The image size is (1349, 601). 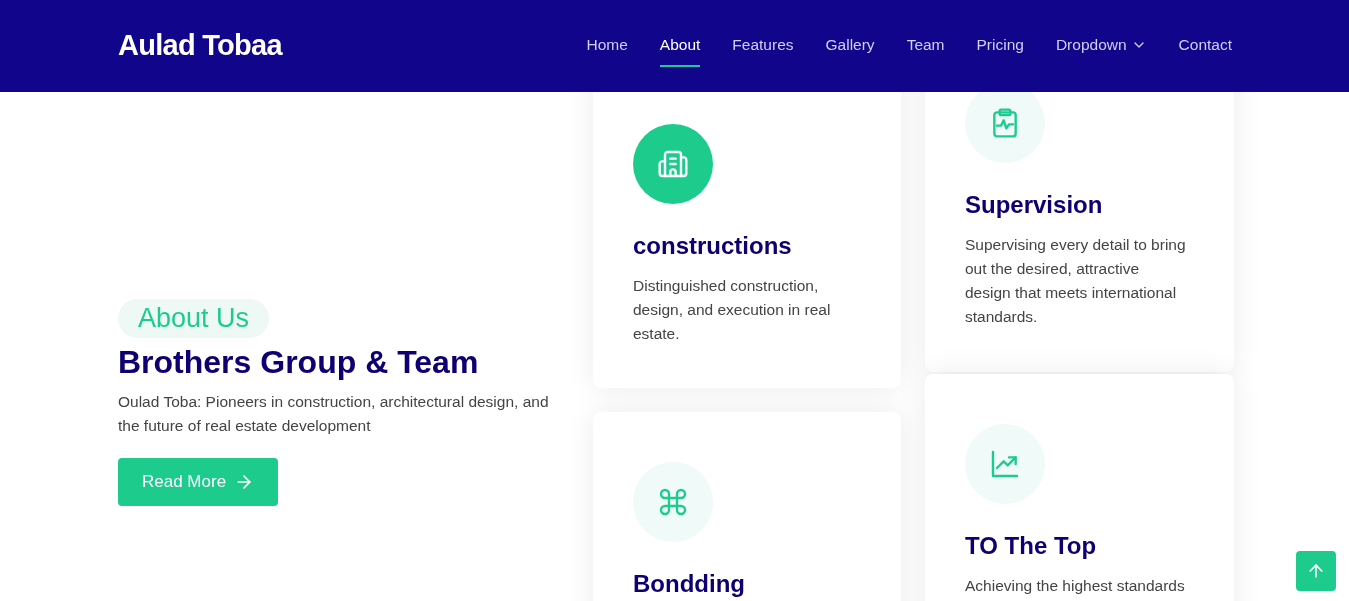 I want to click on command-icon, so click(x=673, y=502).